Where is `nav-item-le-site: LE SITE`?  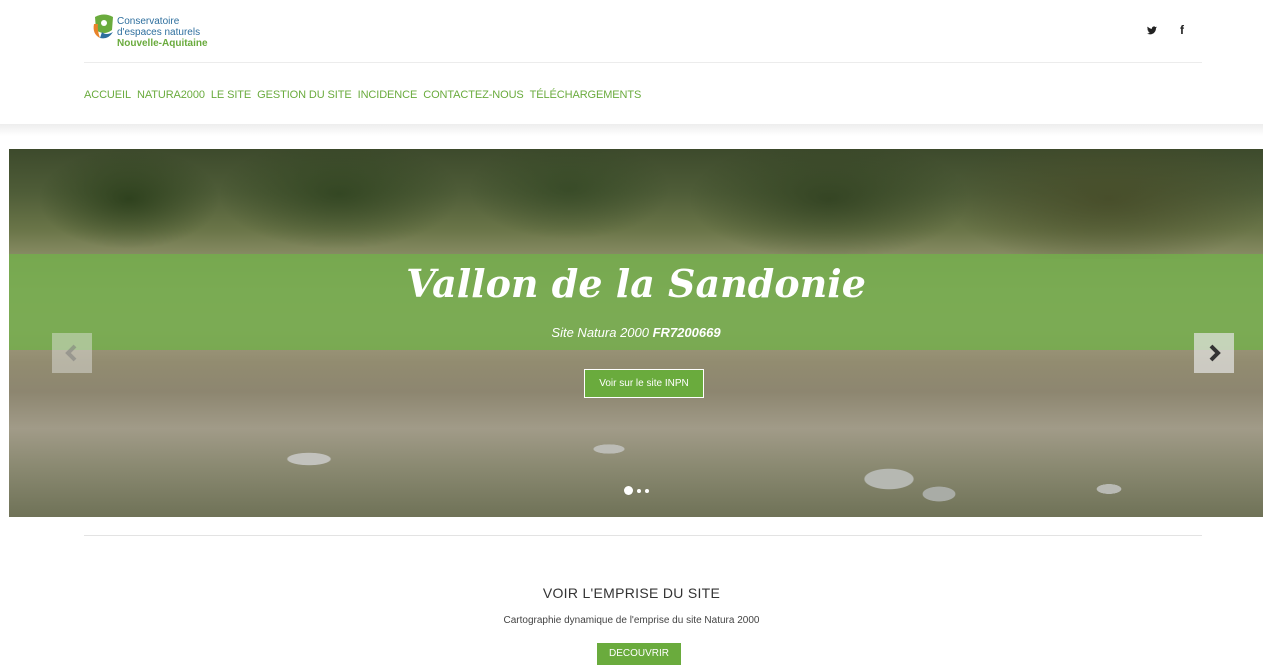 nav-item-le-site: LE SITE is located at coordinates (231, 95).